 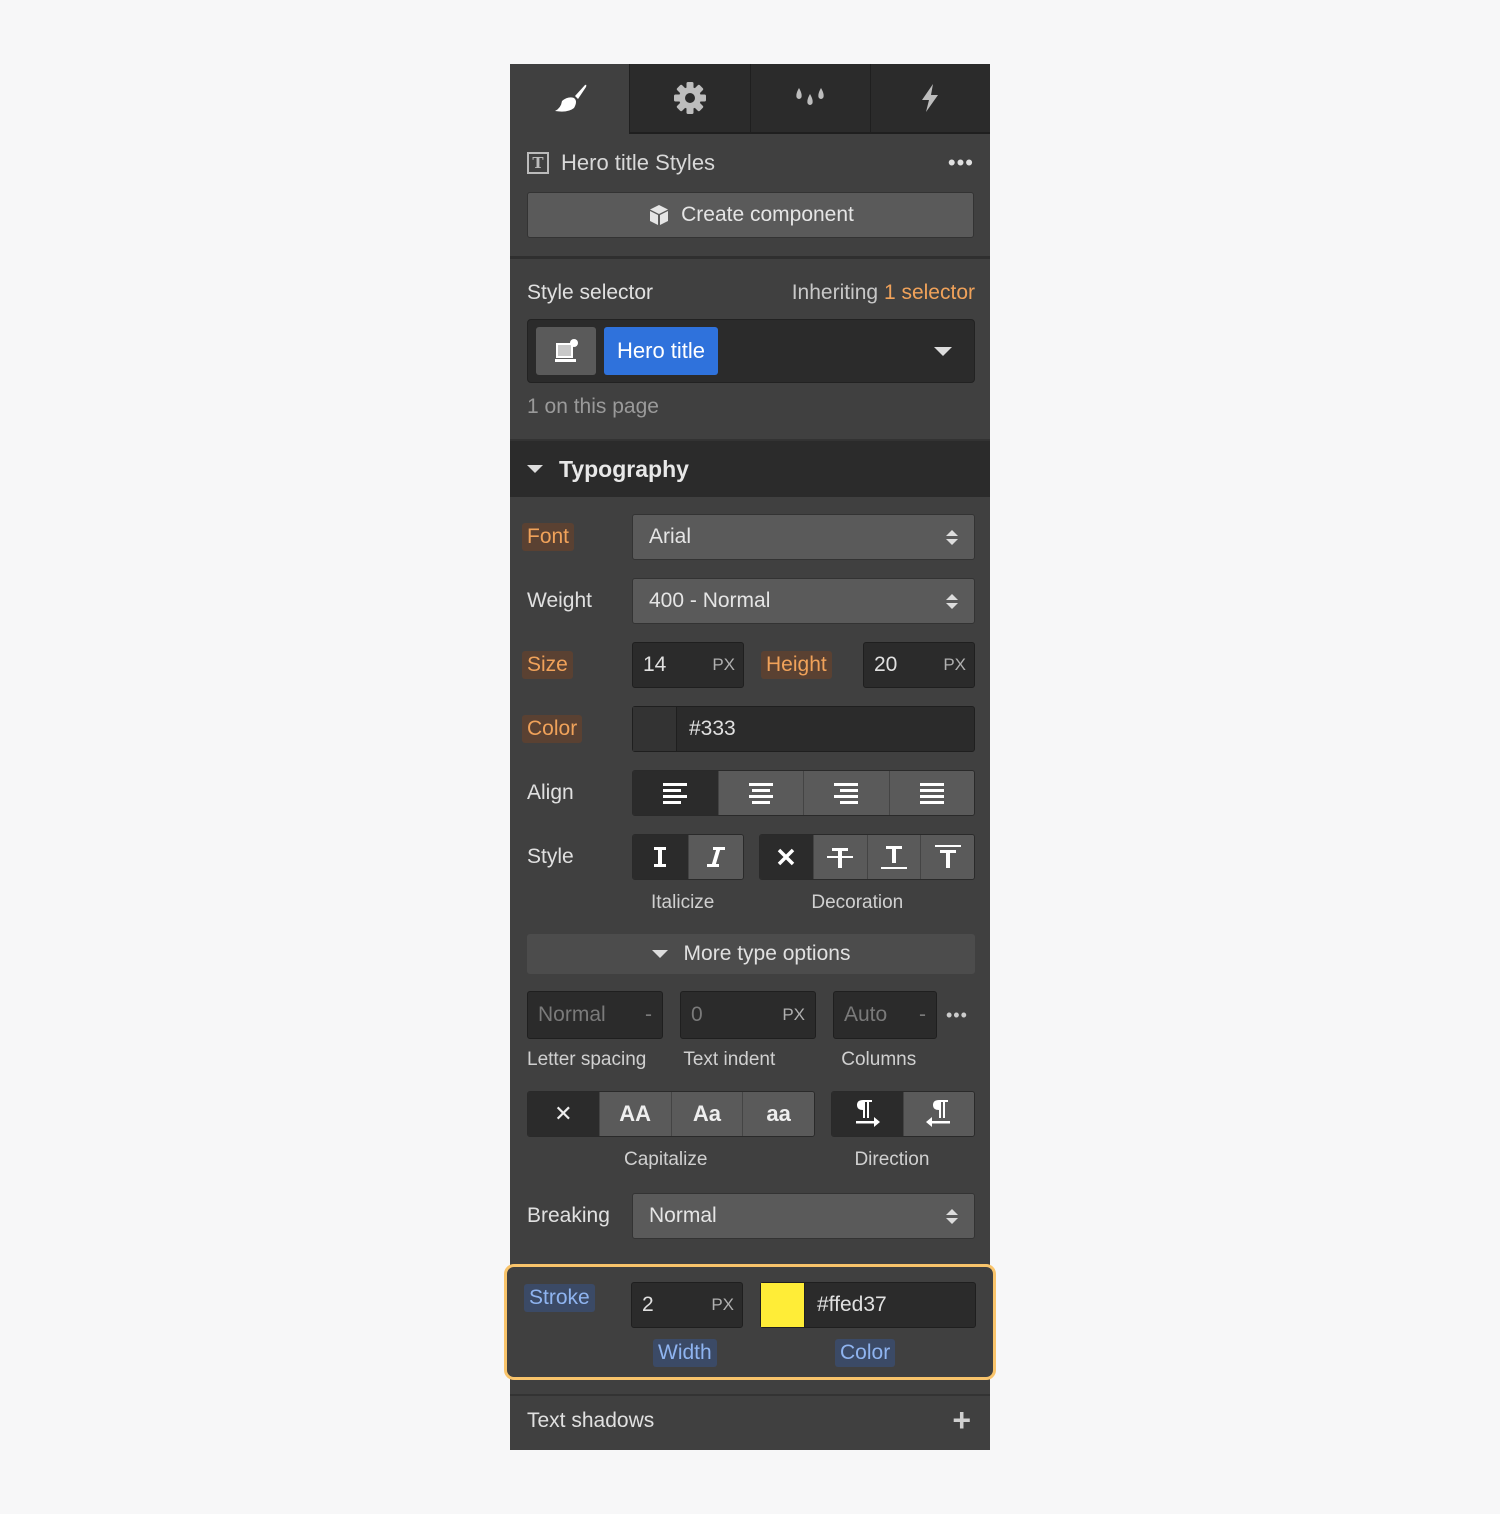 What do you see at coordinates (723, 665) in the screenshot?
I see `size-unit: PX` at bounding box center [723, 665].